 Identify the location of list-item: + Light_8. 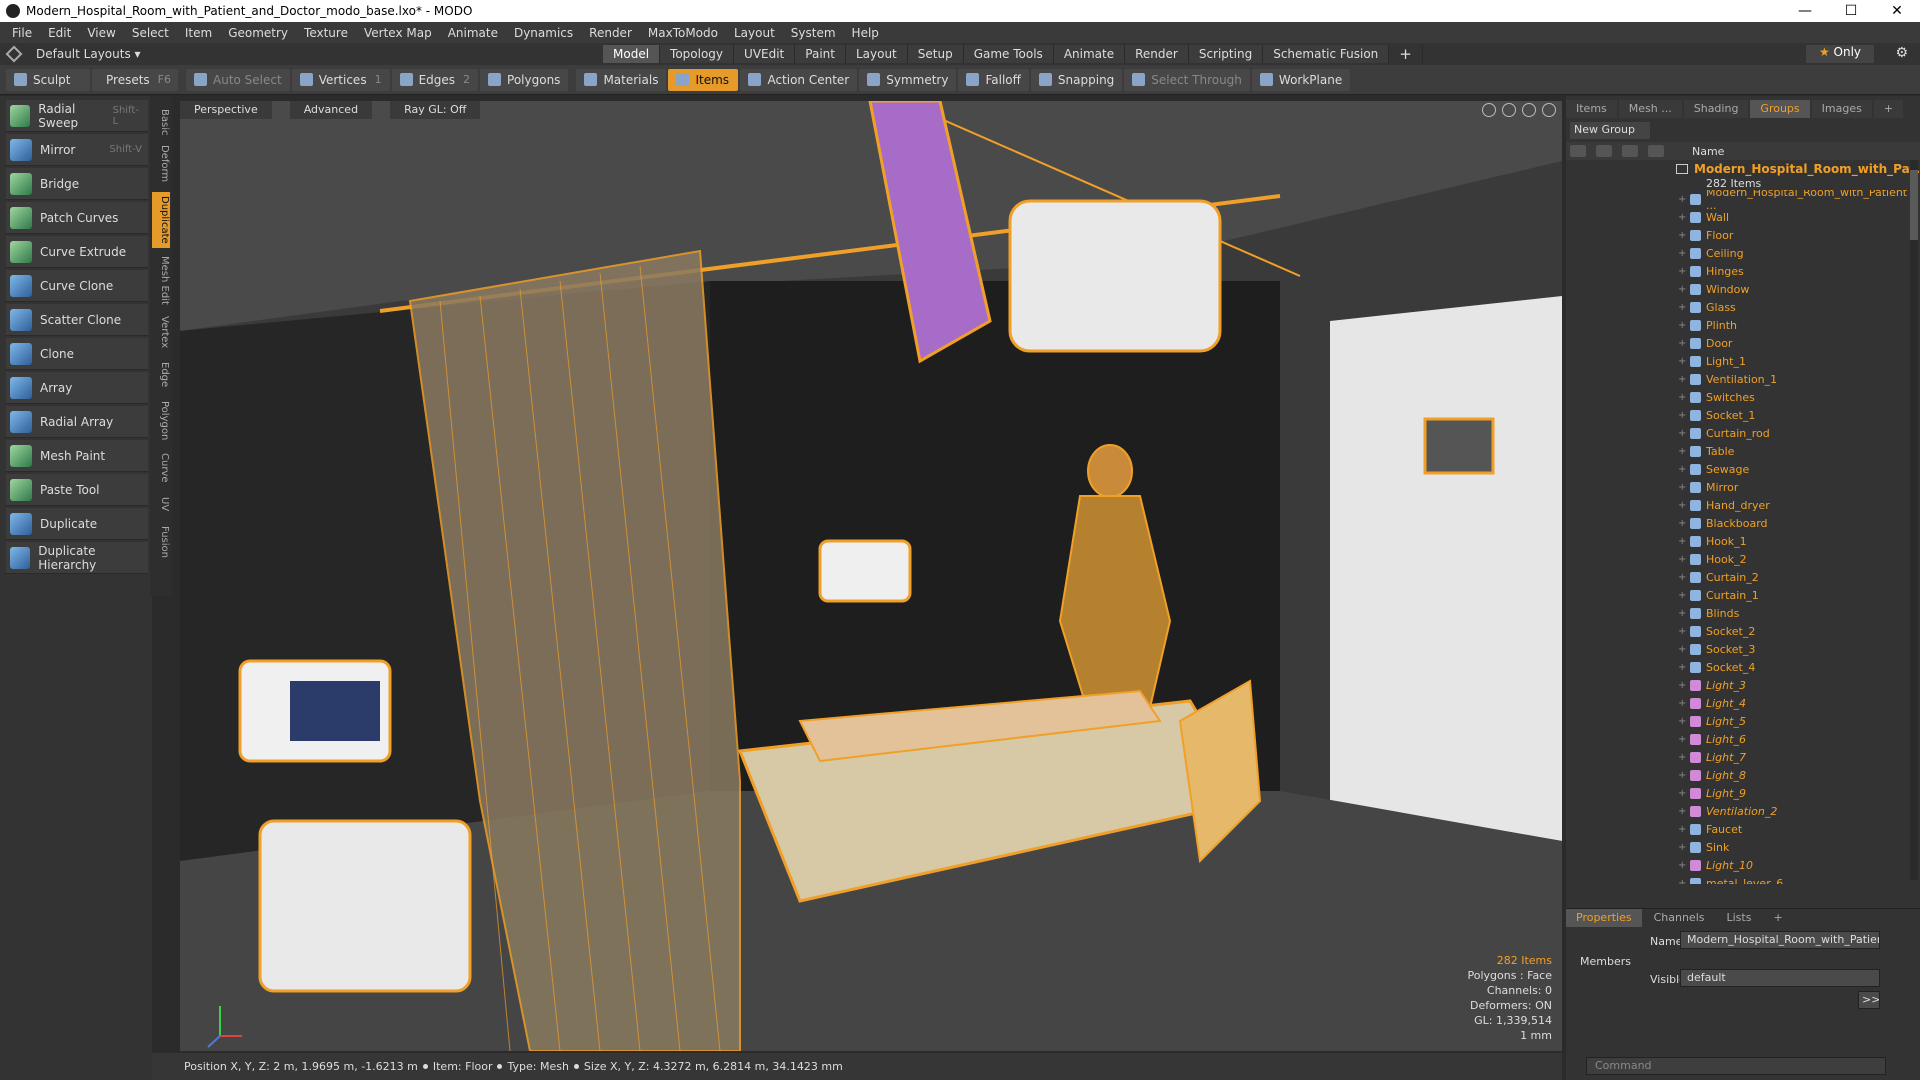
(1743, 775).